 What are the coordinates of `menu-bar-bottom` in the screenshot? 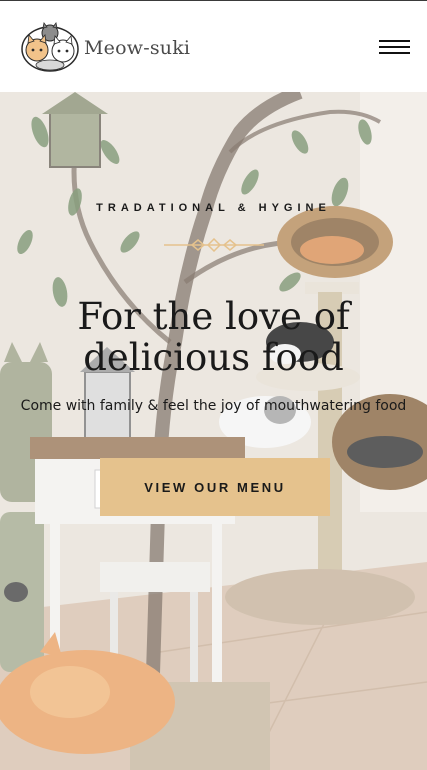 It's located at (394, 53).